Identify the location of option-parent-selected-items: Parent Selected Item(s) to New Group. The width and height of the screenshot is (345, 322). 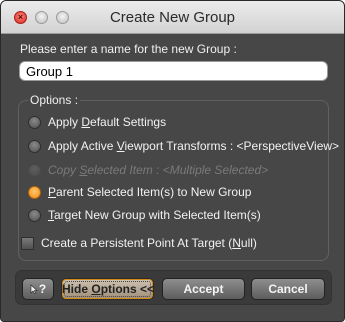
(139, 192).